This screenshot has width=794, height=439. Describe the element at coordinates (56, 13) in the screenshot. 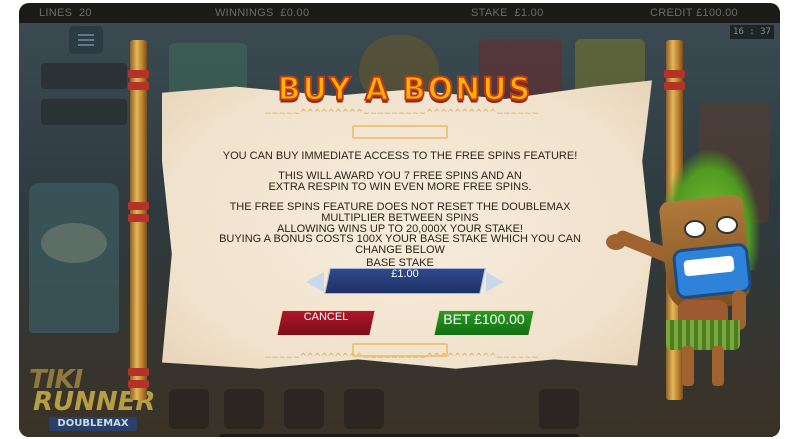

I see `lines-label: LINES` at that location.